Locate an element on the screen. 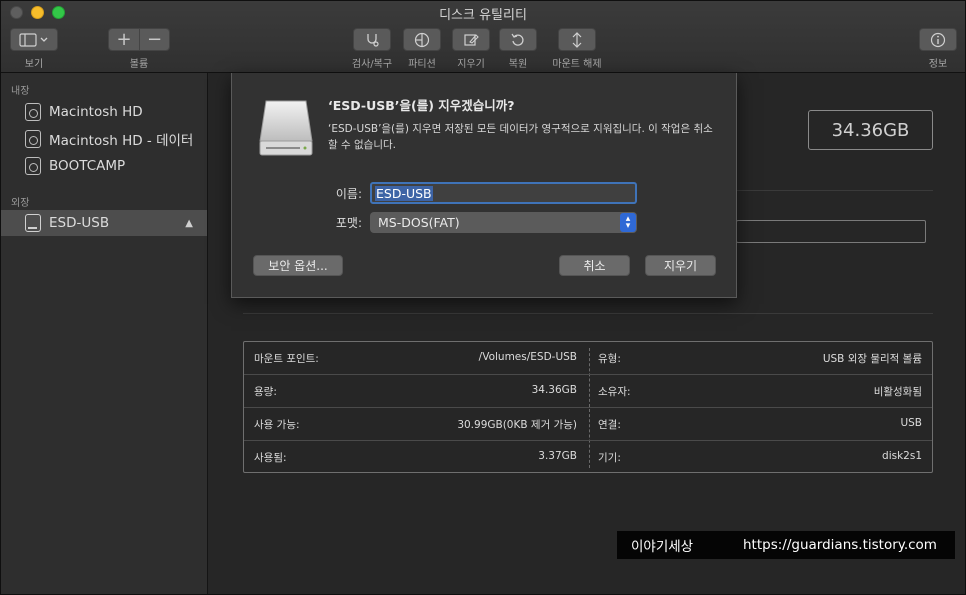  sidebar-item-label: ESD-USB is located at coordinates (79, 223).